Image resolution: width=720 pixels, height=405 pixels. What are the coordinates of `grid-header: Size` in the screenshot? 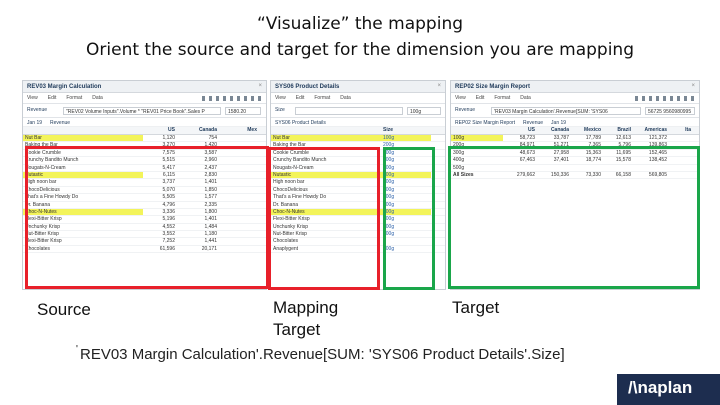 It's located at (358, 131).